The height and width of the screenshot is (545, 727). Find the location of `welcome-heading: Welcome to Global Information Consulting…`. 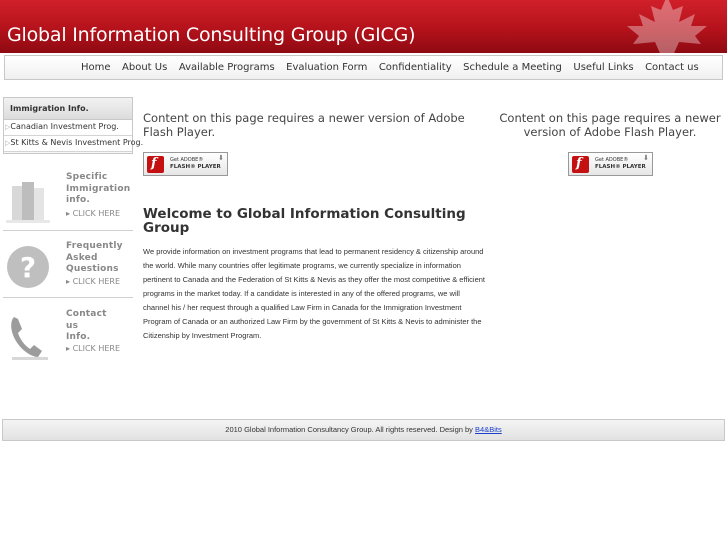

welcome-heading: Welcome to Global Information Consulting… is located at coordinates (304, 221).